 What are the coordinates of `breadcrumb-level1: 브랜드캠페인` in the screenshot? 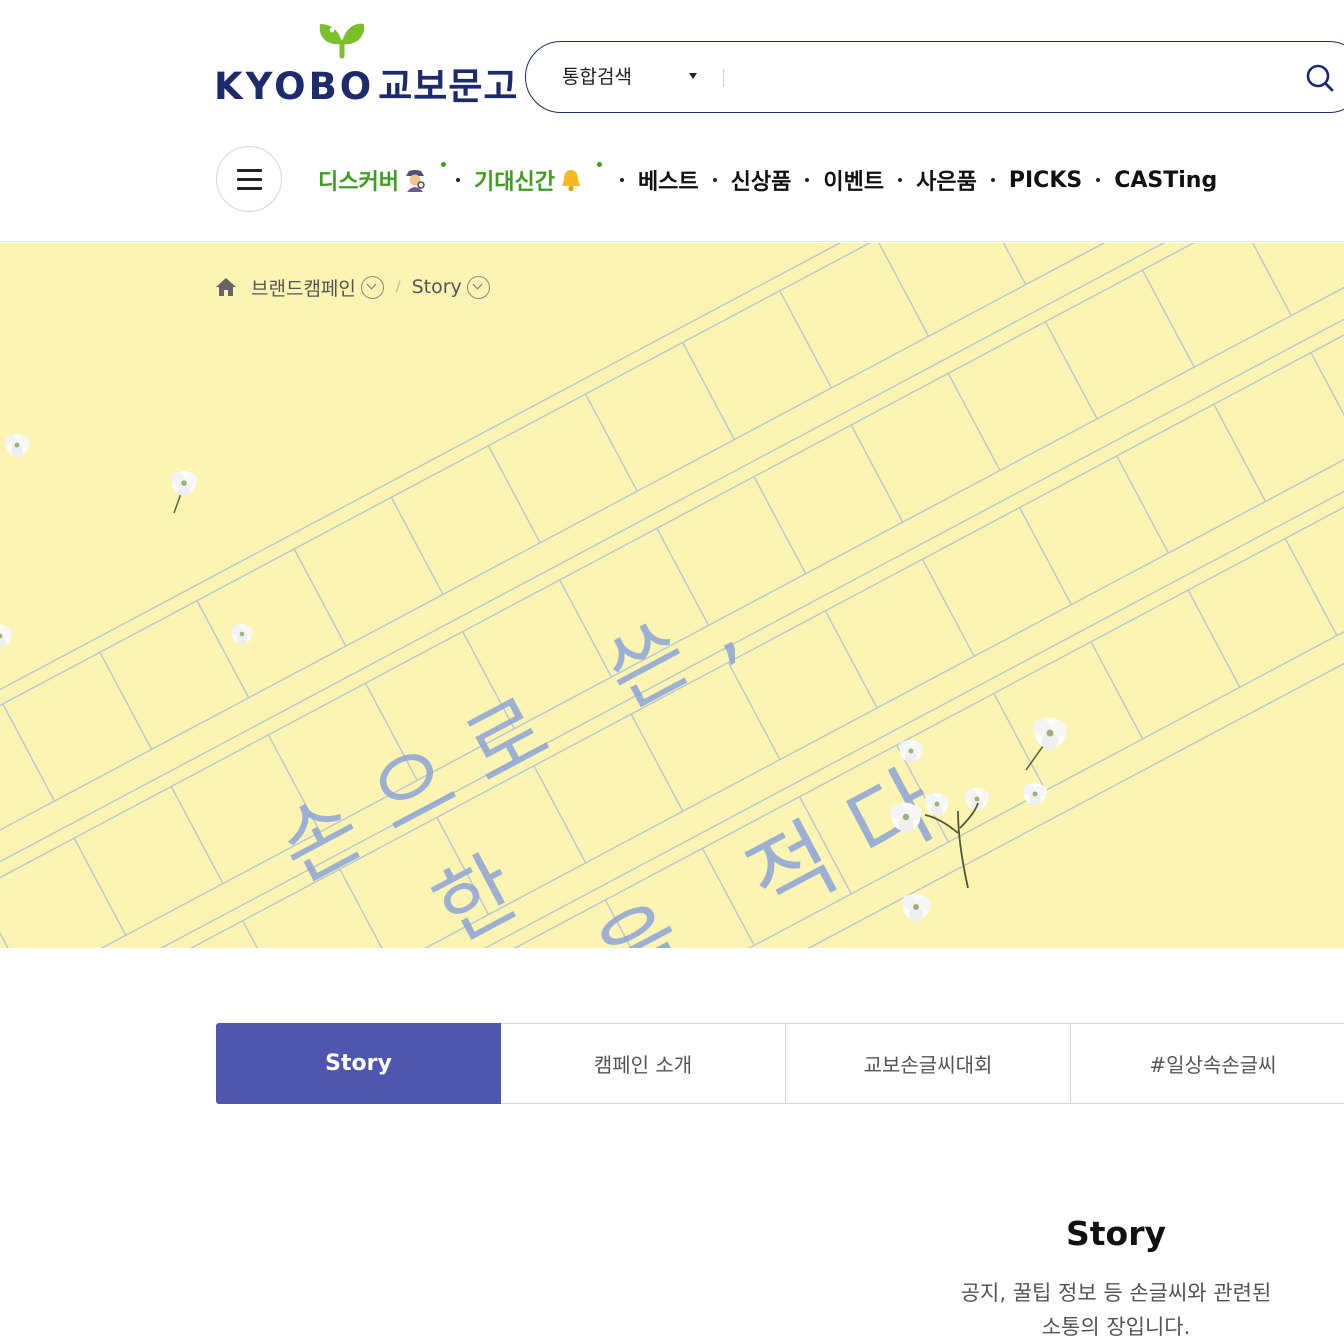 It's located at (303, 287).